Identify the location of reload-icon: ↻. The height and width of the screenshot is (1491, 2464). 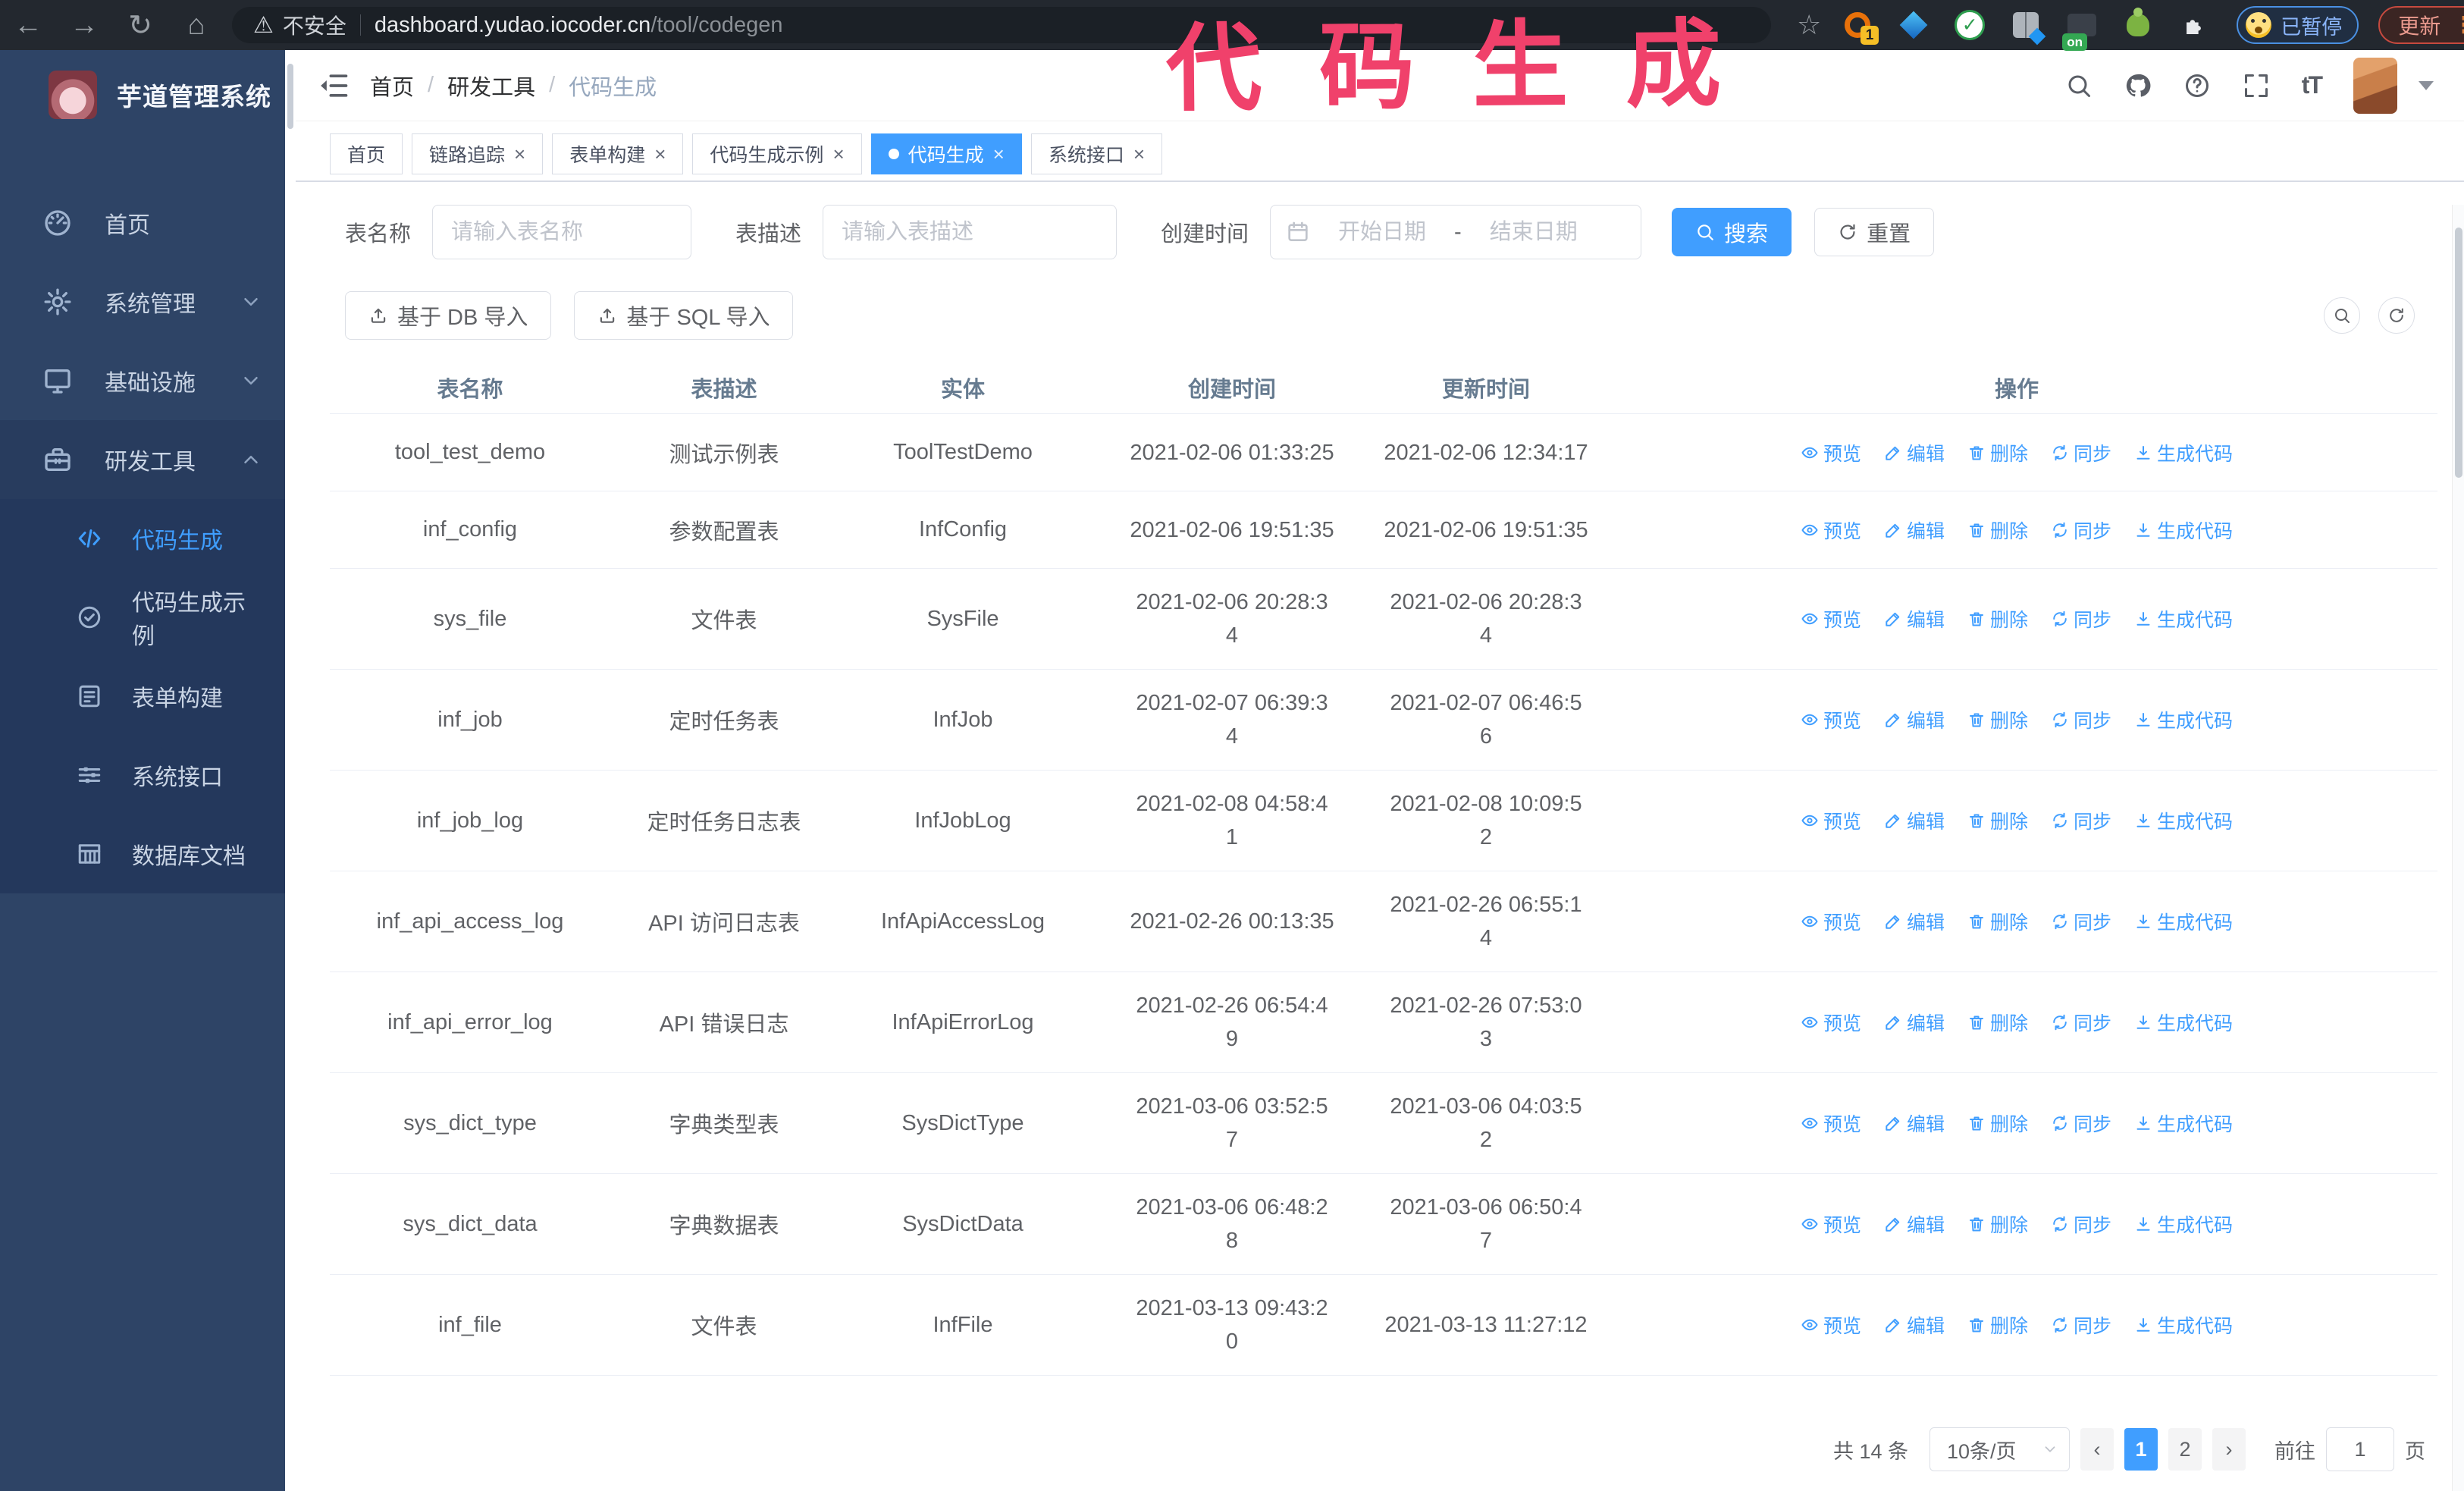
(140, 25).